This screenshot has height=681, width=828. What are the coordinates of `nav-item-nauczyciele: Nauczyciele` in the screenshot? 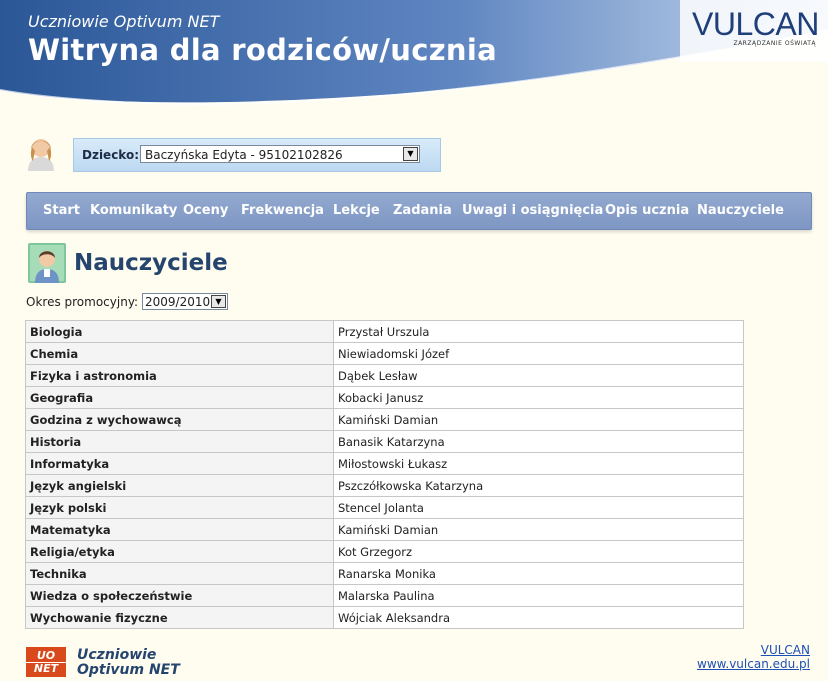 It's located at (740, 210).